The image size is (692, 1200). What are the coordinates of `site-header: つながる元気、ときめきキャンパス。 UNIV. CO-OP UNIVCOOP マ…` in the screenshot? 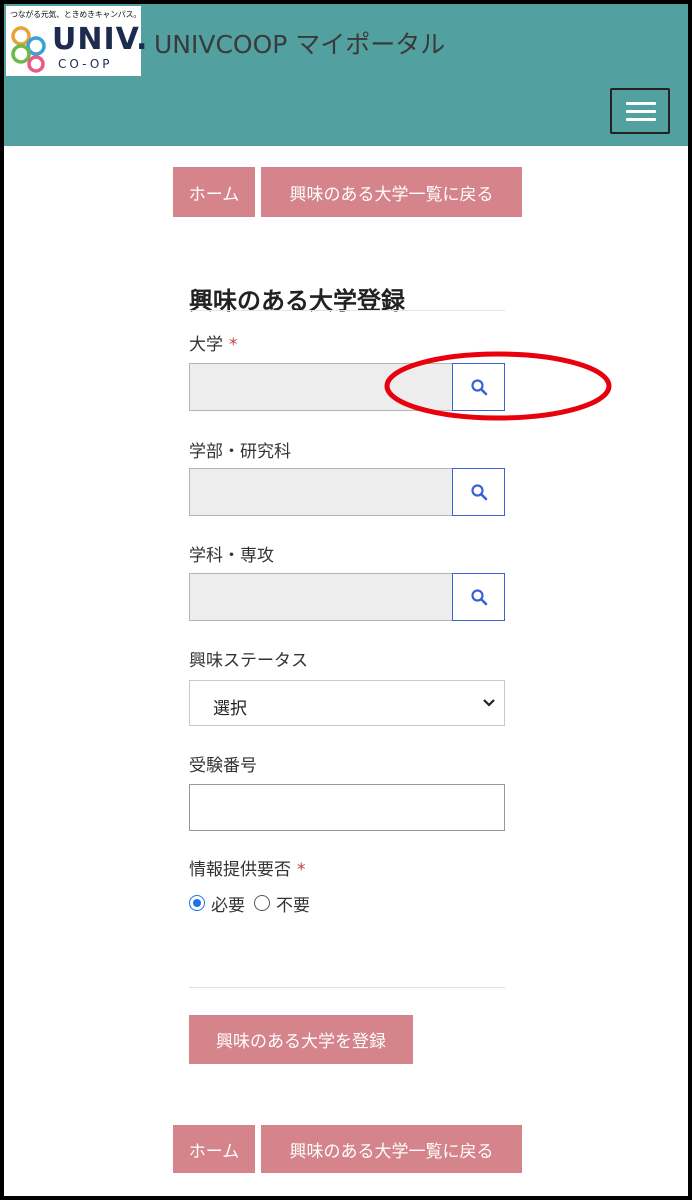 It's located at (346, 75).